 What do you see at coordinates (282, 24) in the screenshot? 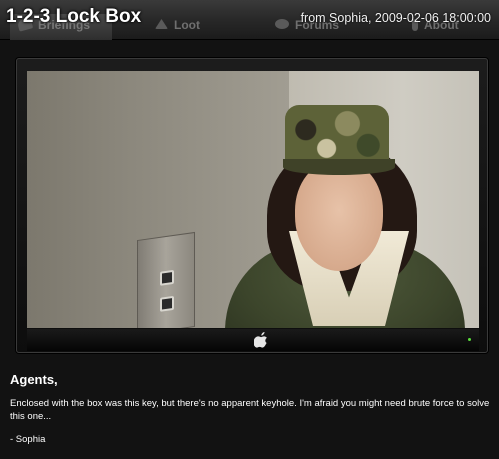
I see `speech-bubble-icon` at bounding box center [282, 24].